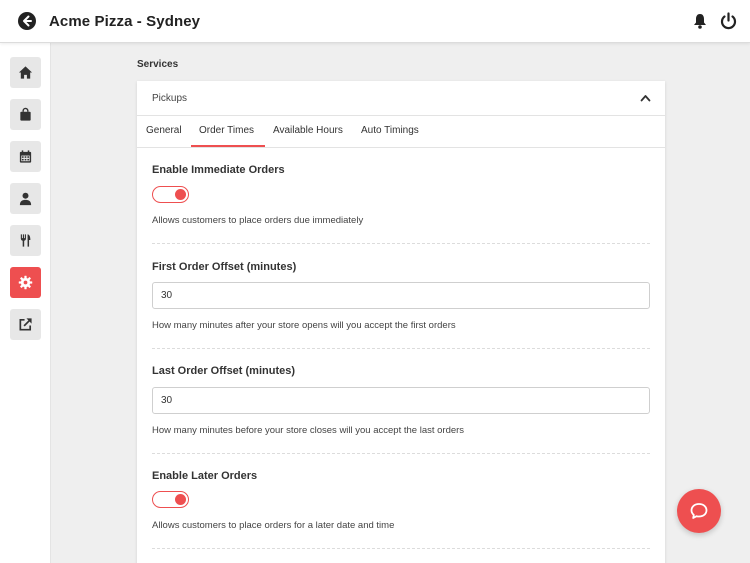  Describe the element at coordinates (390, 130) in the screenshot. I see `tab-auto-timings: Auto Timings` at that location.